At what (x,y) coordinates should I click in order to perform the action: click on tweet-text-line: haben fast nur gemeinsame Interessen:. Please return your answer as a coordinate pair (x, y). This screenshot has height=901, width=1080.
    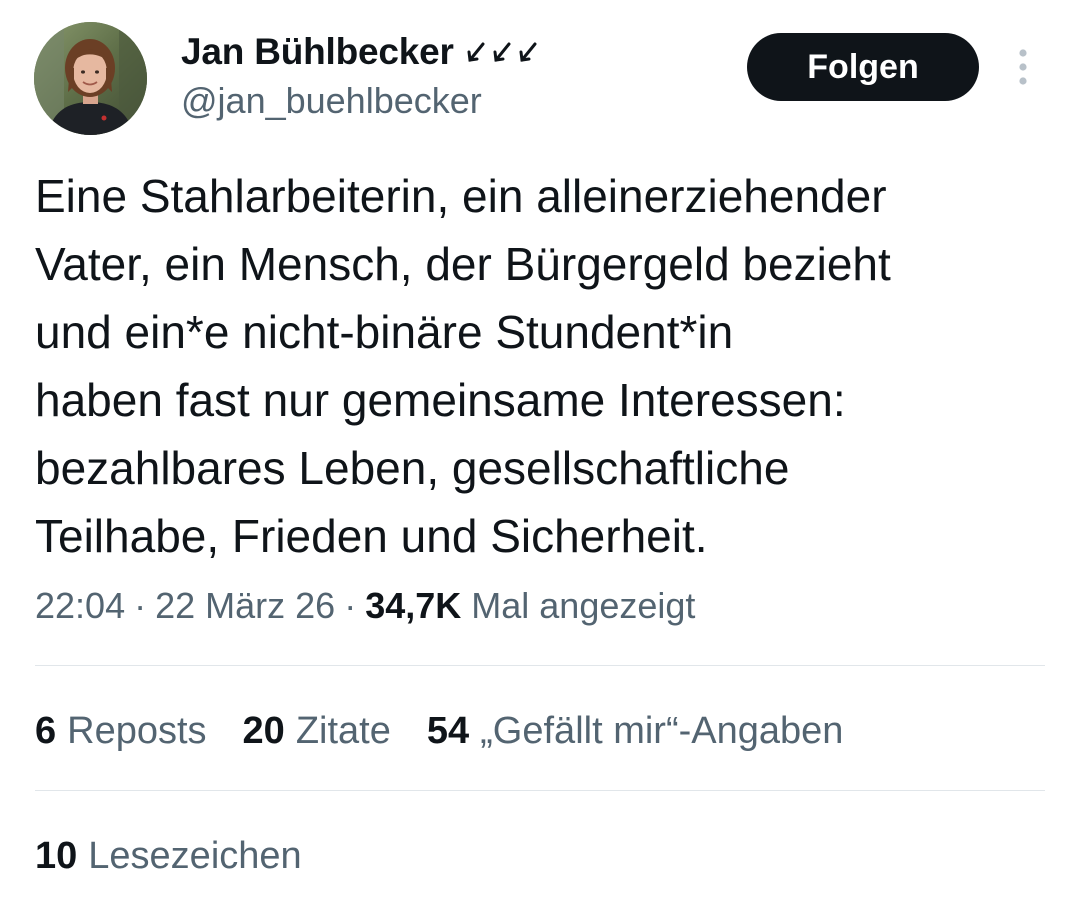
    Looking at the image, I should click on (440, 400).